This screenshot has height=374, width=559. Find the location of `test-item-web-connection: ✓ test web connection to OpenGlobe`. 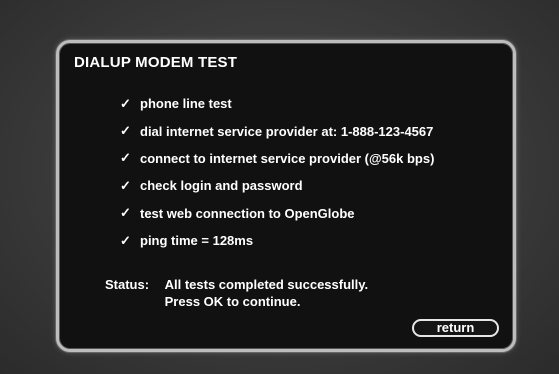

test-item-web-connection: ✓ test web connection to OpenGlobe is located at coordinates (277, 213).